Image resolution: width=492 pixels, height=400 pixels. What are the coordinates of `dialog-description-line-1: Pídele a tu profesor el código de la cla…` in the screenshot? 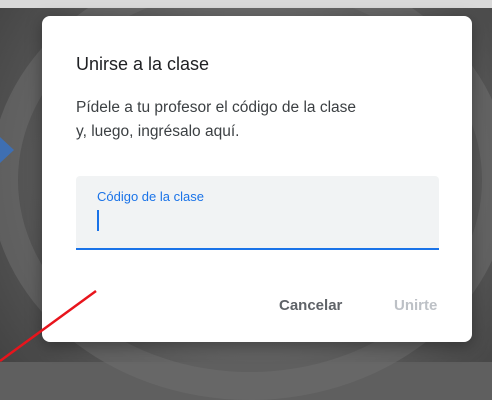 It's located at (216, 107).